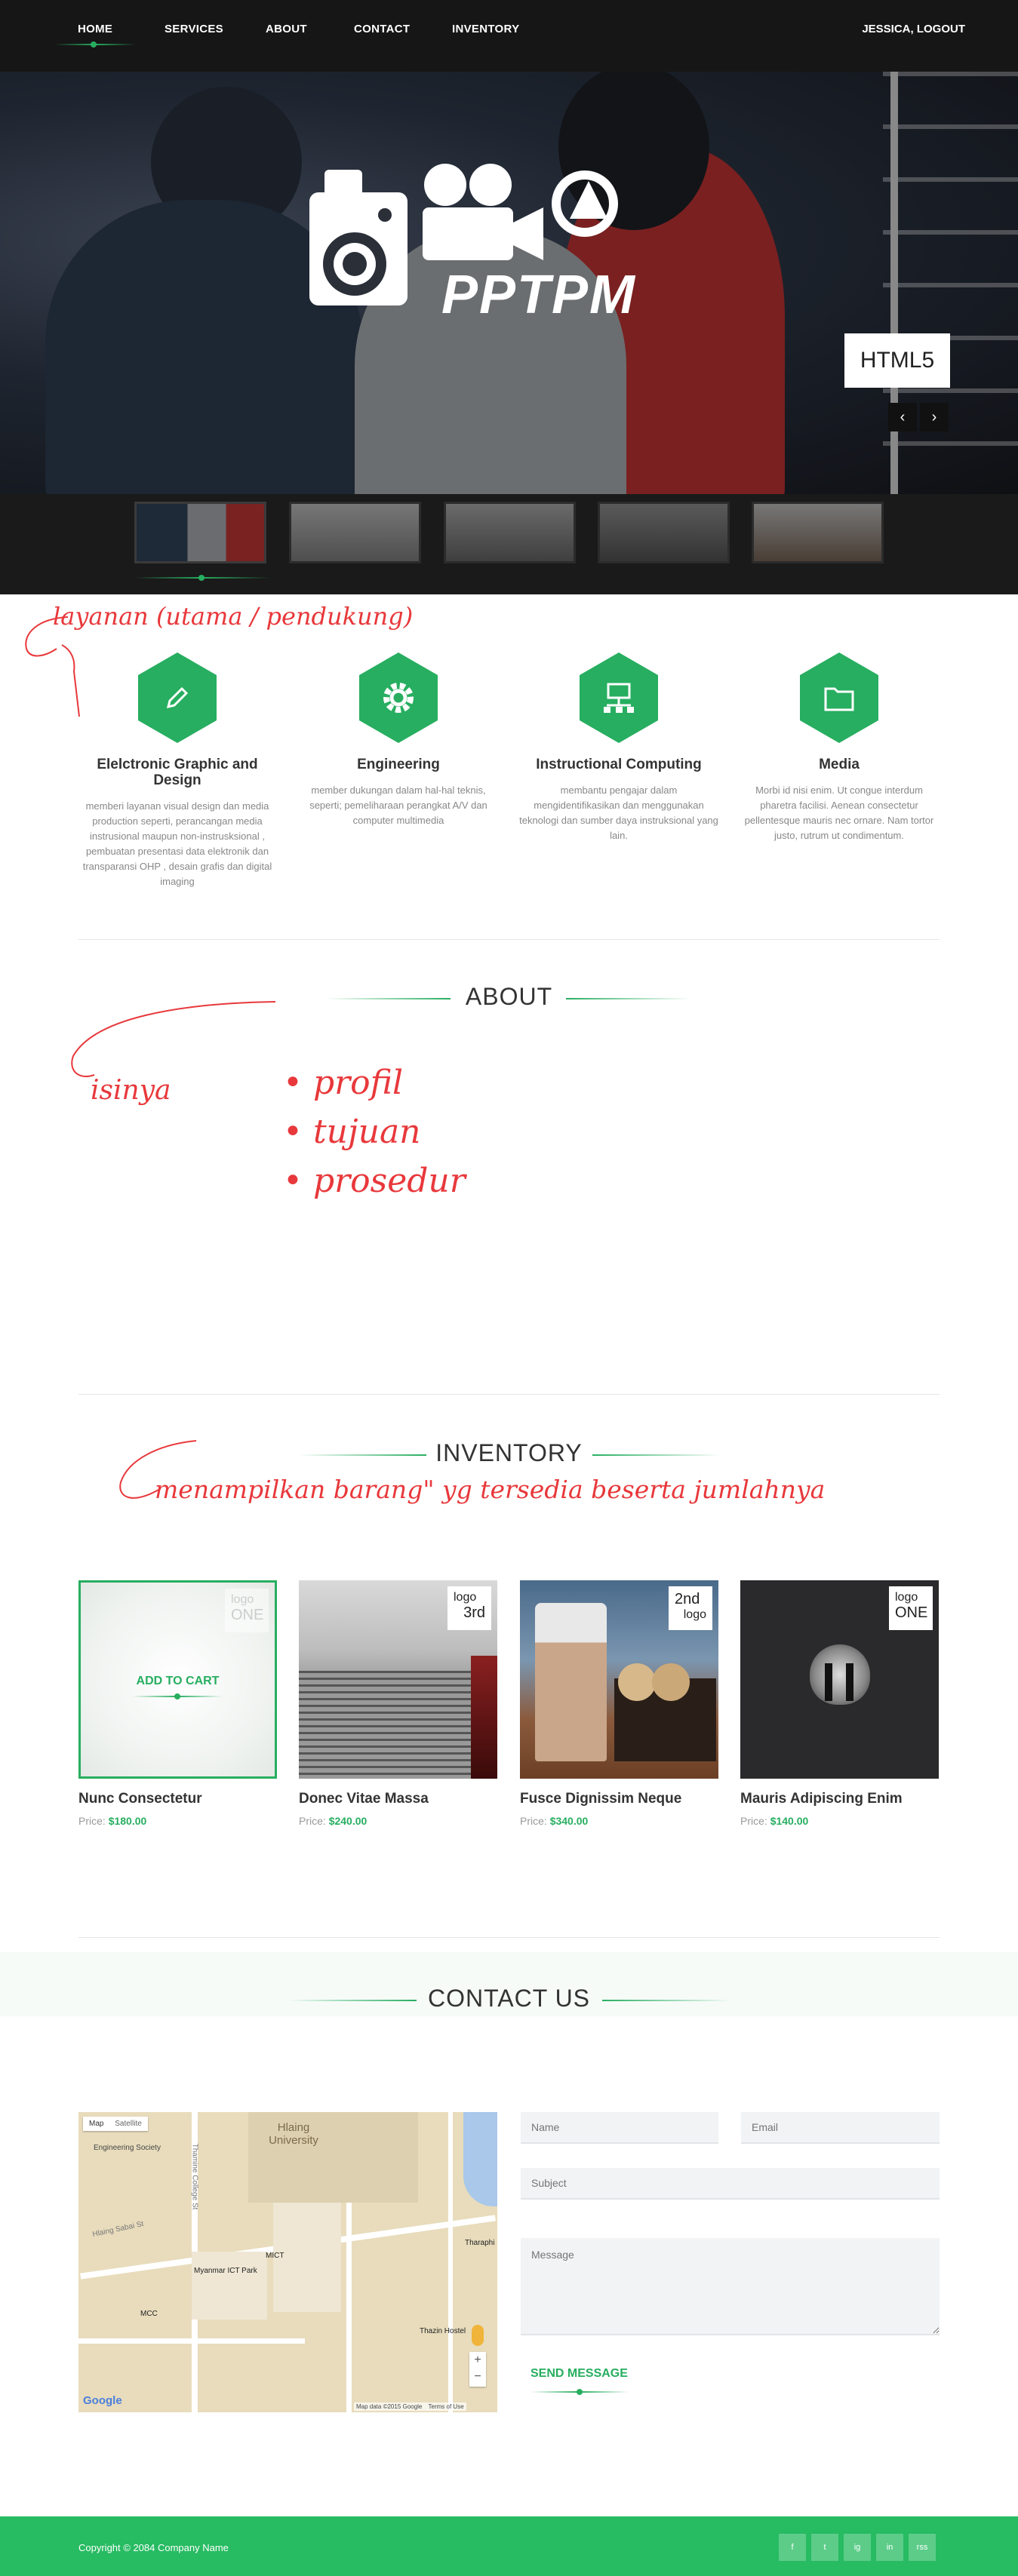 This screenshot has width=1018, height=2576. Describe the element at coordinates (128, 2124) in the screenshot. I see `map-tab-satellite: Satellite` at that location.